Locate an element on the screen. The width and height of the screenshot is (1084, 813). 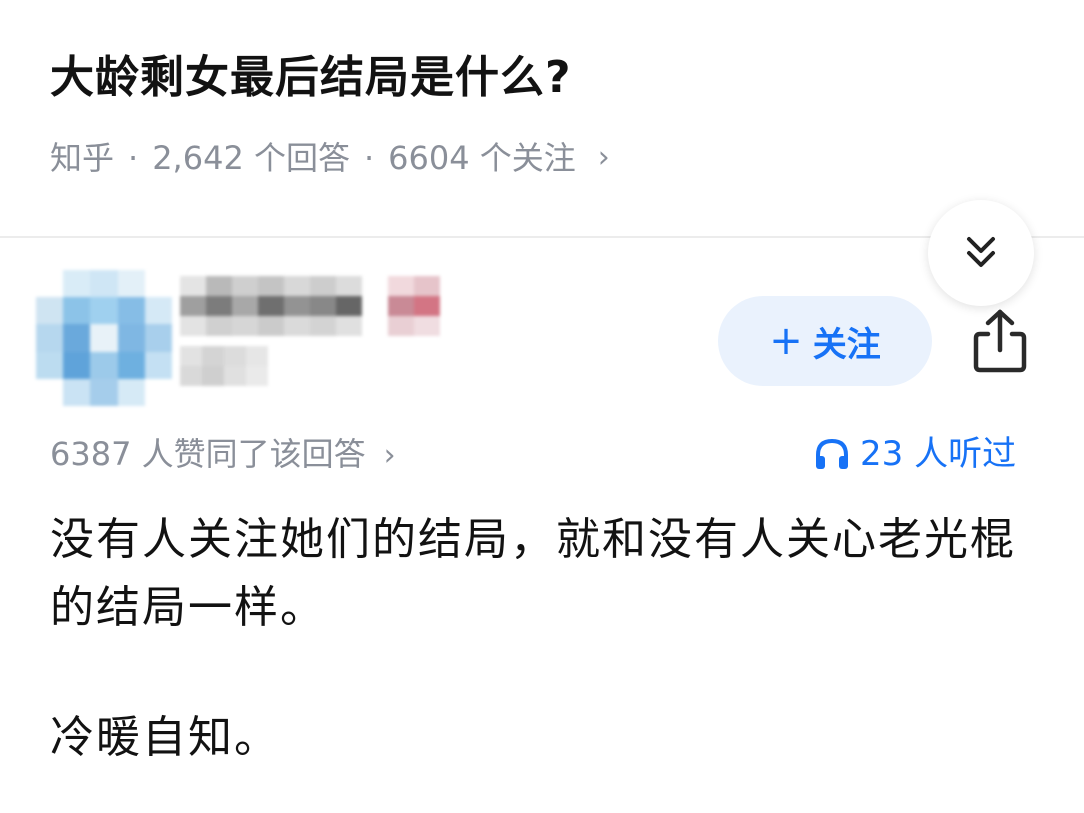
question-title: 大龄剩女最后结局是什么? is located at coordinates (311, 78).